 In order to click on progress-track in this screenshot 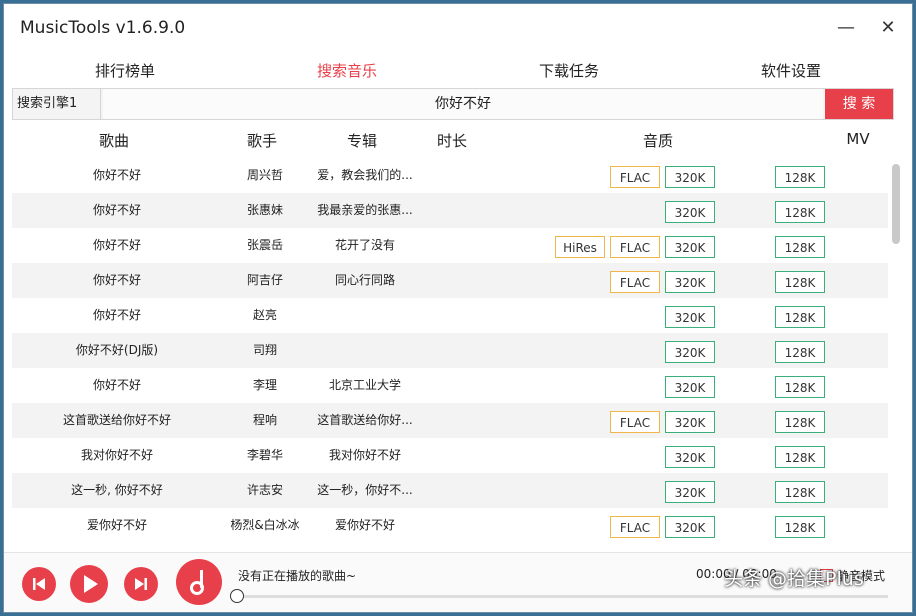, I will do `click(563, 596)`.